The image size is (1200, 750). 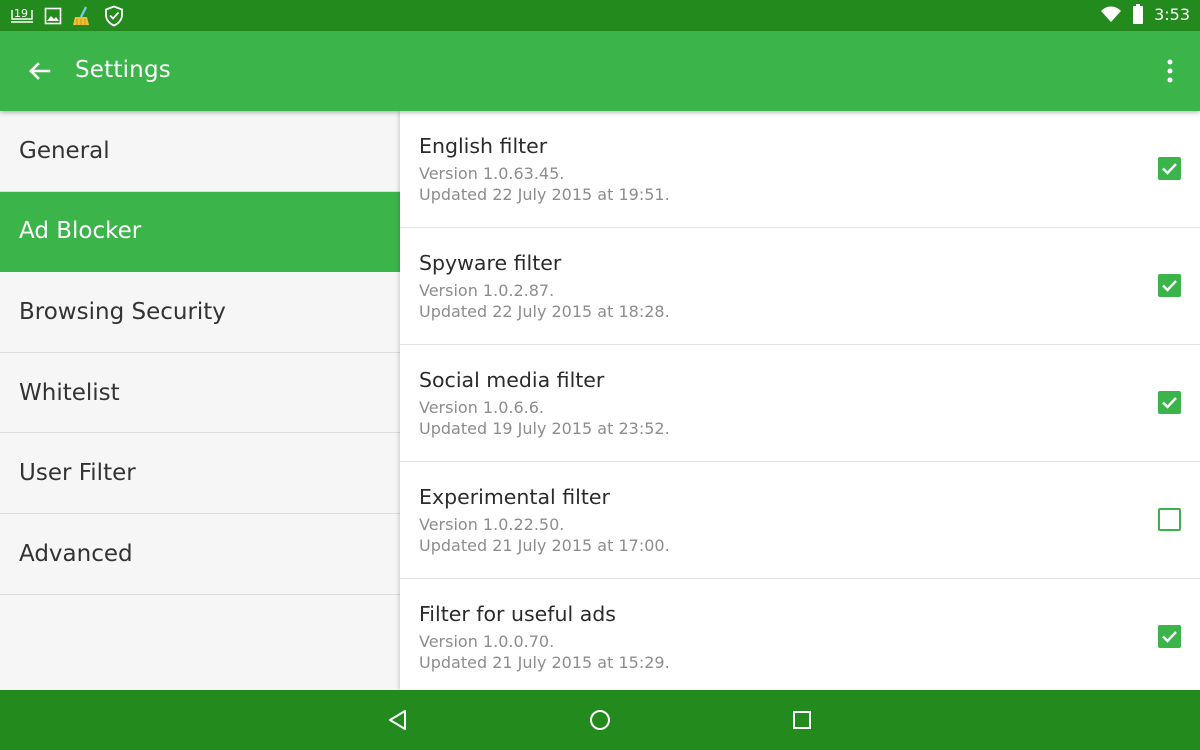 What do you see at coordinates (83, 16) in the screenshot?
I see `broom-icon` at bounding box center [83, 16].